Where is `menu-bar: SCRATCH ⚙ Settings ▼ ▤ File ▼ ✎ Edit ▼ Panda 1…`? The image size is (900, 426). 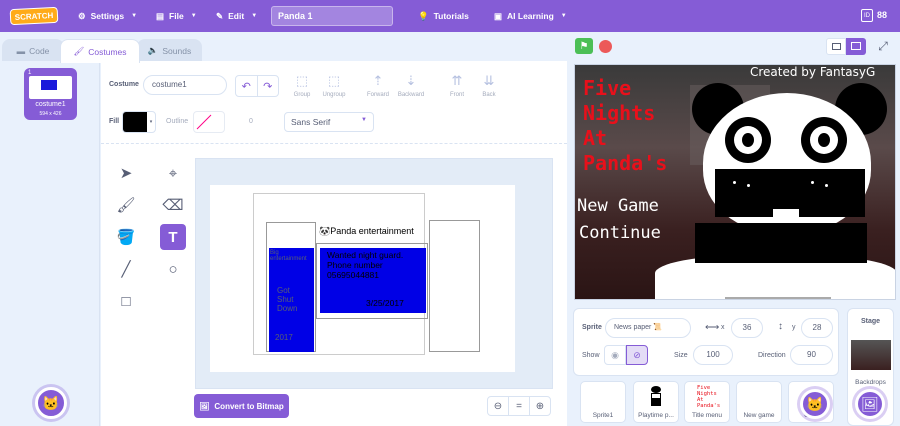 menu-bar: SCRATCH ⚙ Settings ▼ ▤ File ▼ ✎ Edit ▼ Panda 1… is located at coordinates (450, 16).